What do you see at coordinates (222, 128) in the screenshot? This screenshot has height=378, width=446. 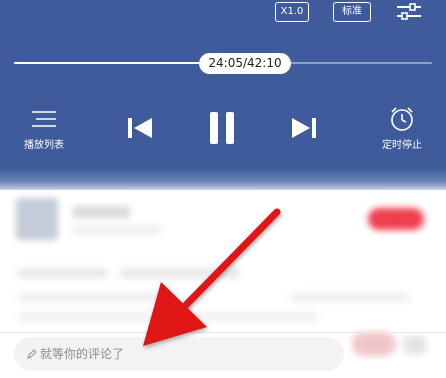 I see `pause-icon` at bounding box center [222, 128].